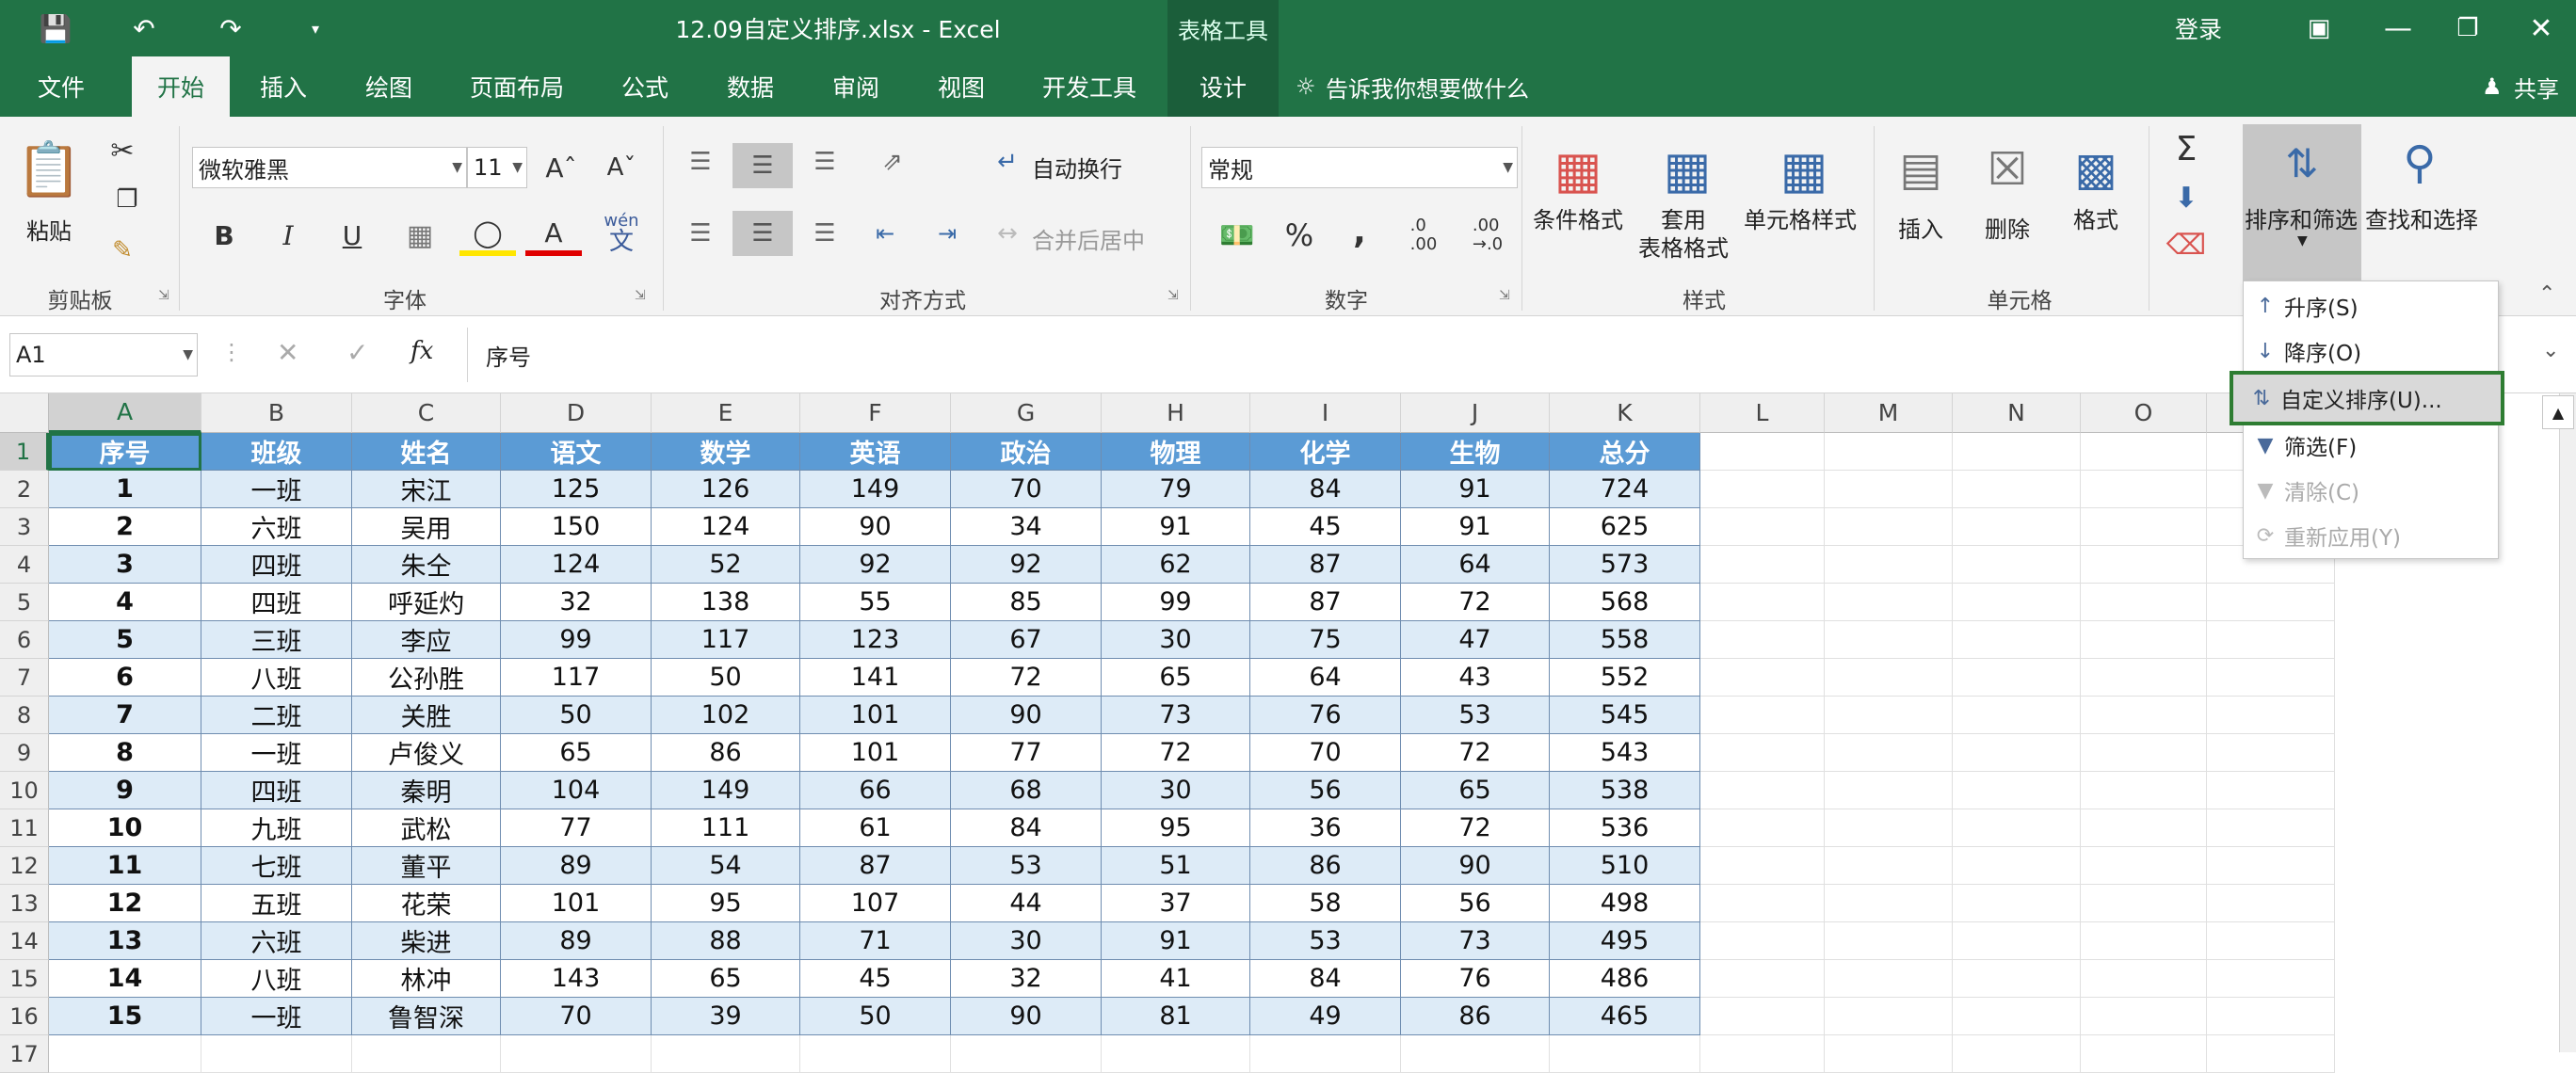 The image size is (2576, 1073). Describe the element at coordinates (2198, 28) in the screenshot. I see `login-link: 登录` at that location.